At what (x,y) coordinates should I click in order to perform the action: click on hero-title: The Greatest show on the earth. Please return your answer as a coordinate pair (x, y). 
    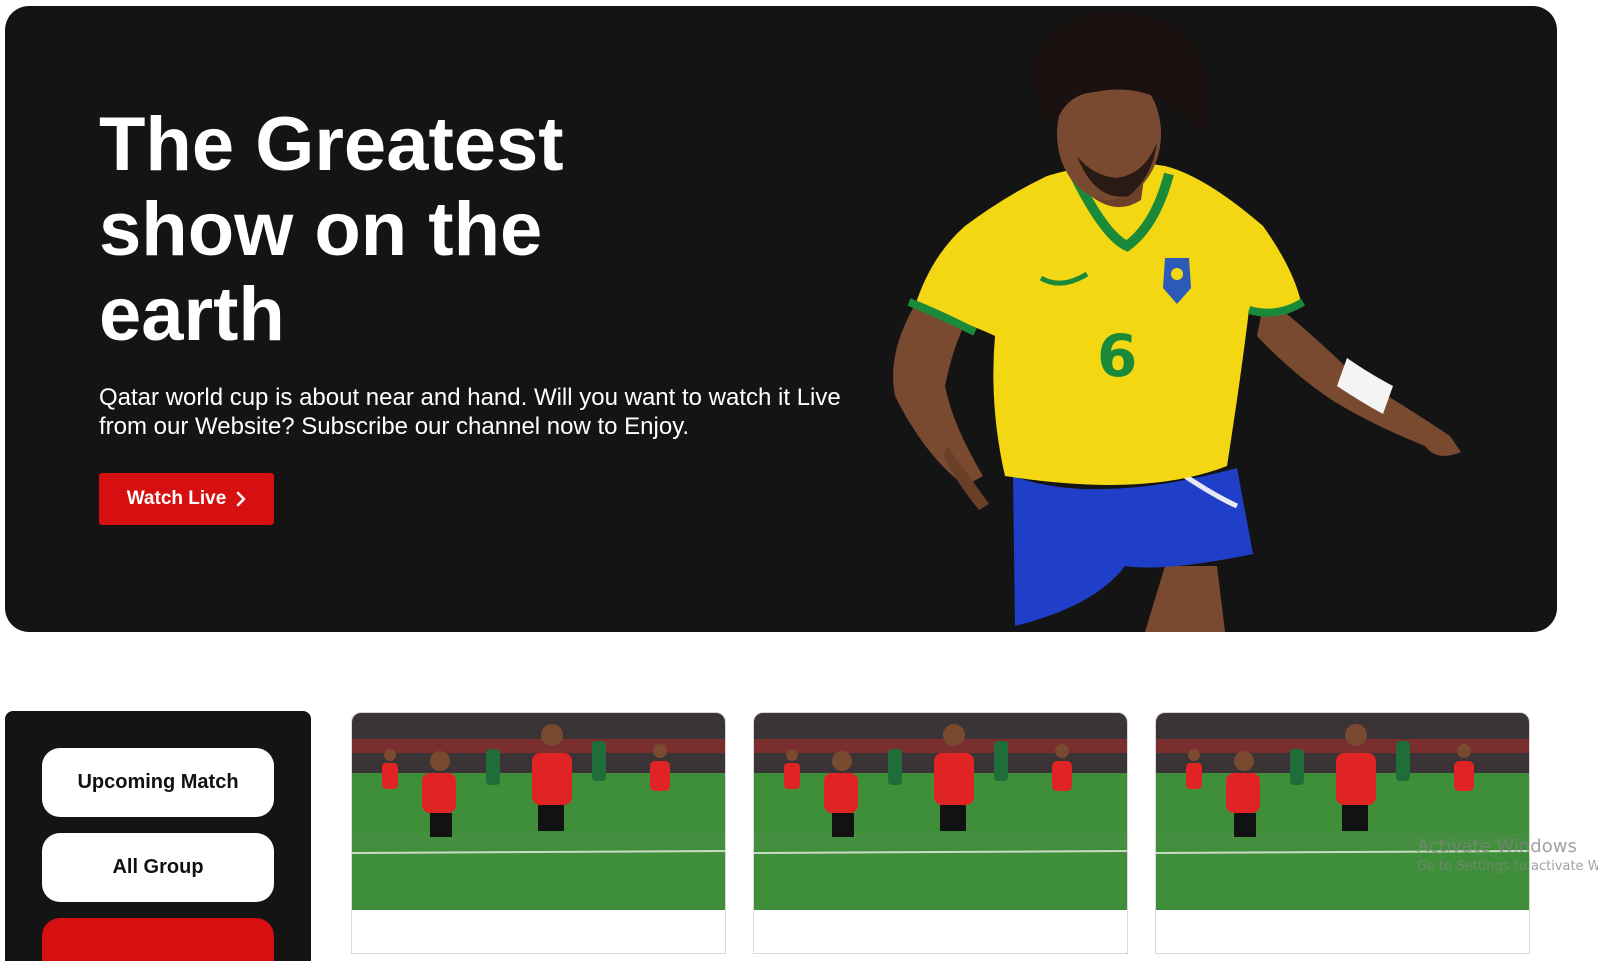
    Looking at the image, I should click on (331, 229).